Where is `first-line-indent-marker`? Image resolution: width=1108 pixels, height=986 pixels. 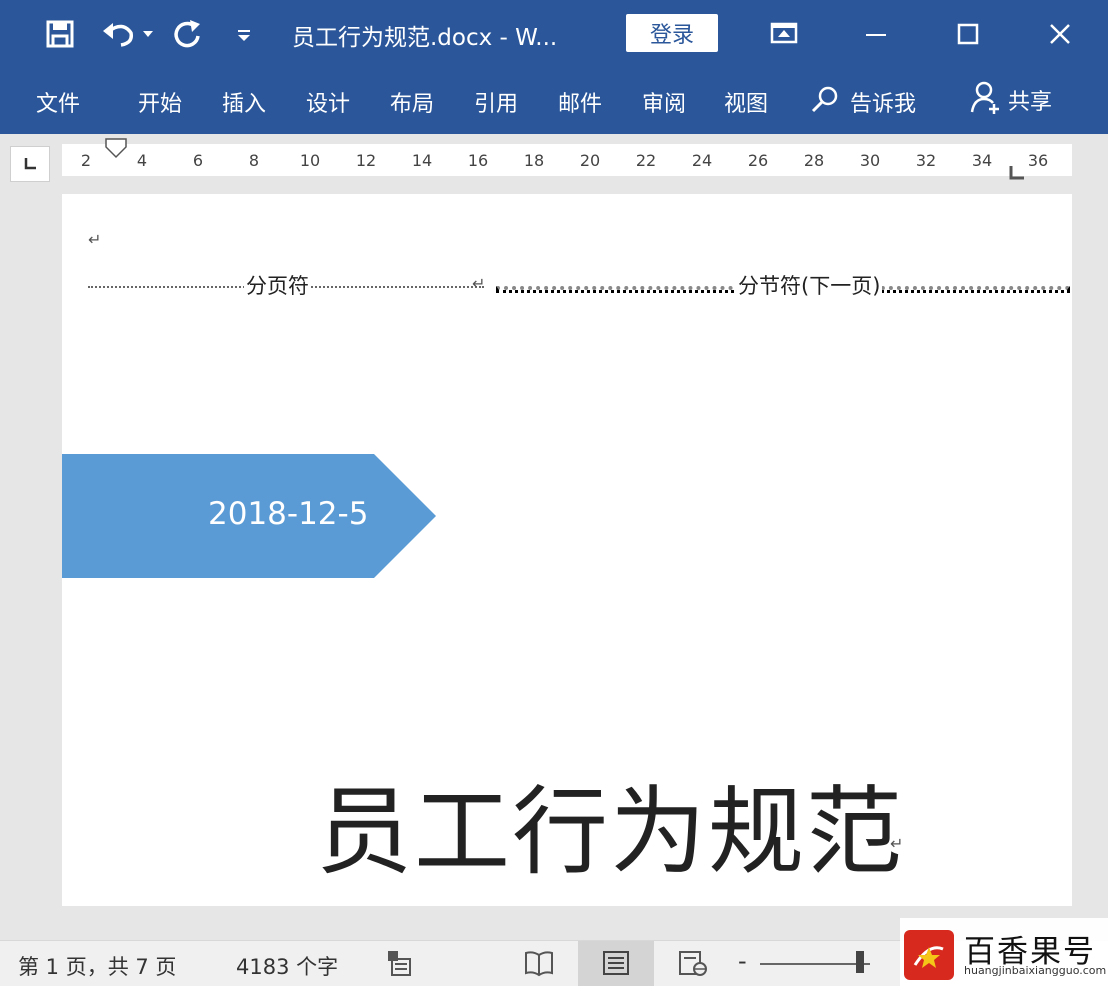 first-line-indent-marker is located at coordinates (116, 150).